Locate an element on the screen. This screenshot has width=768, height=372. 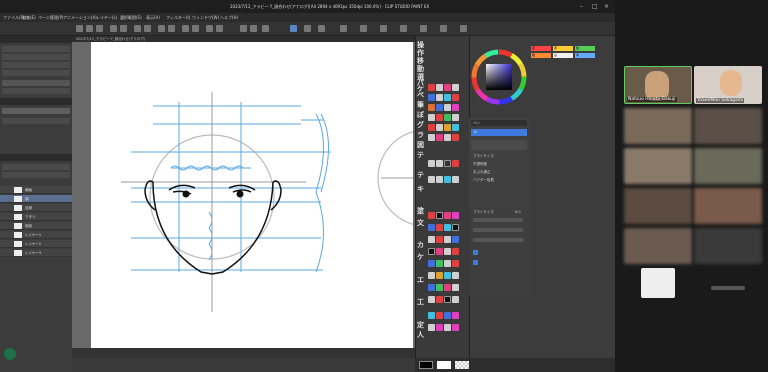
open-icon is located at coordinates (89, 28).